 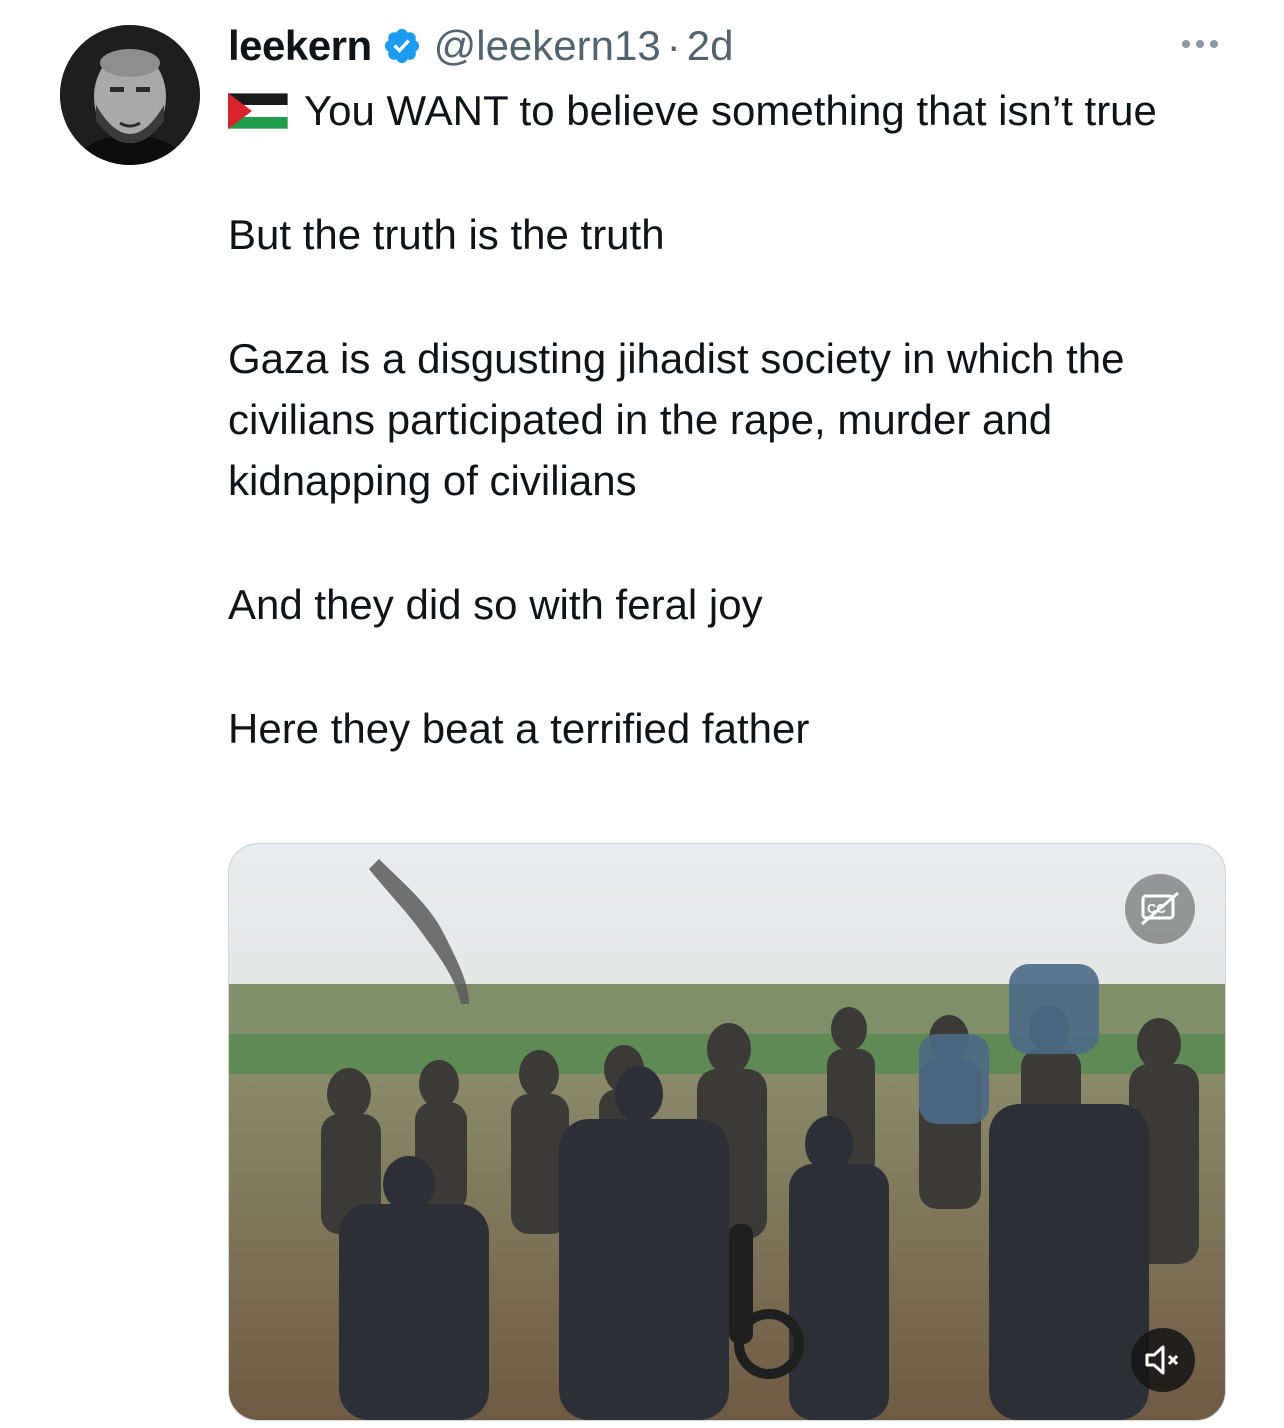 I want to click on mute-button, so click(x=1163, y=1360).